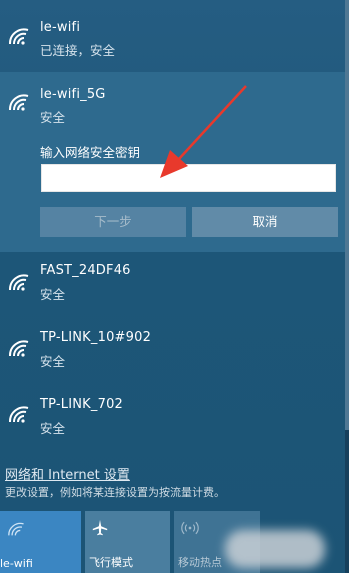 The height and width of the screenshot is (573, 349). Describe the element at coordinates (275, 549) in the screenshot. I see `watermark-blur` at that location.